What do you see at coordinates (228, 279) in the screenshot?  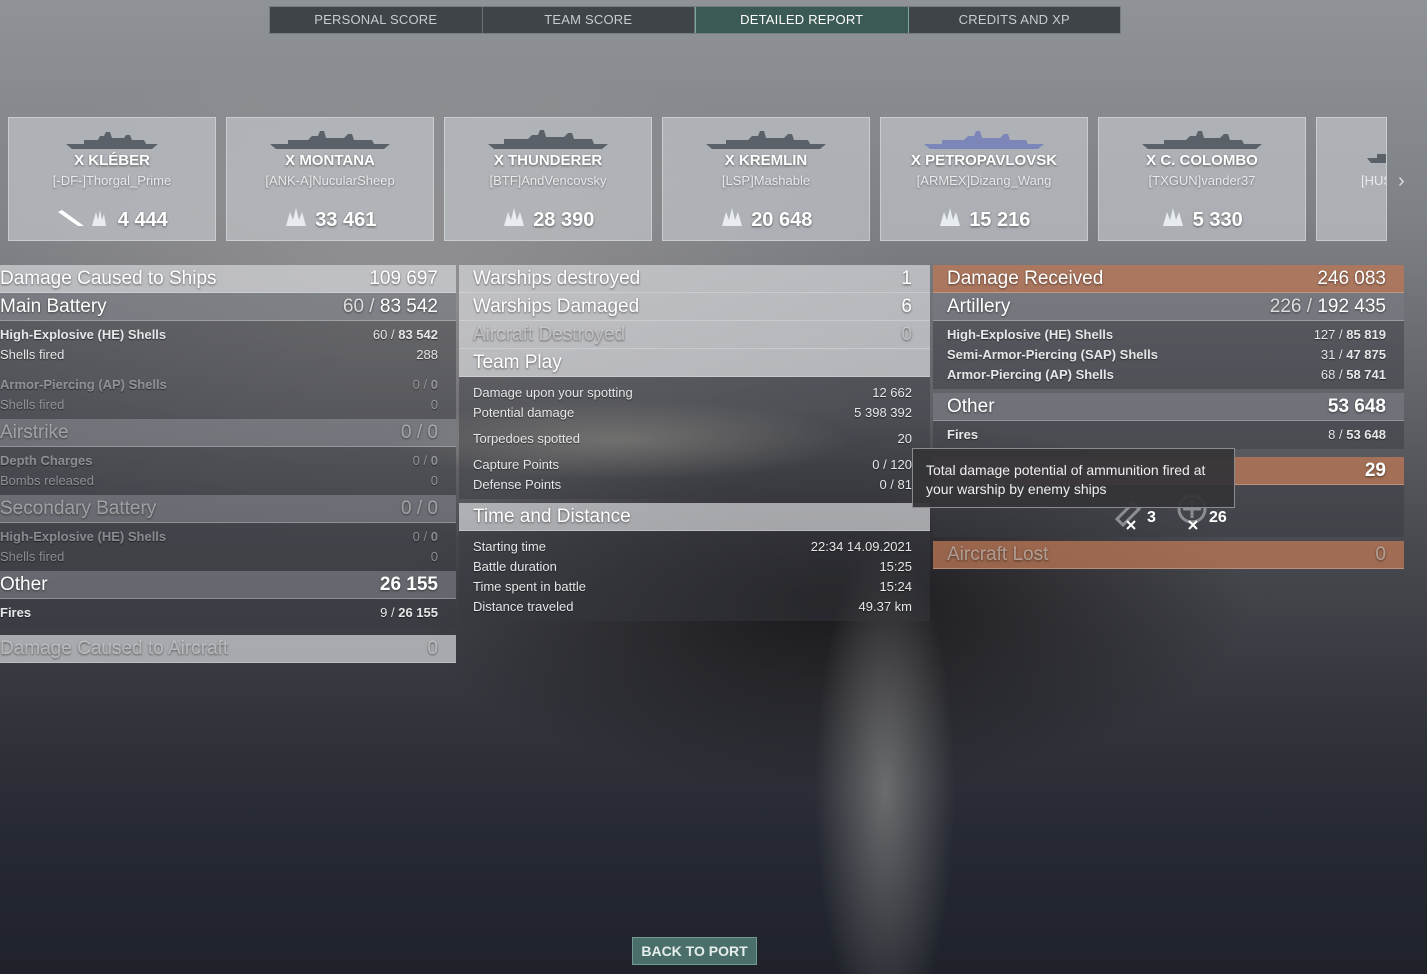 I see `damage-caused-ships-header: Damage Caused to Ships 109 697` at bounding box center [228, 279].